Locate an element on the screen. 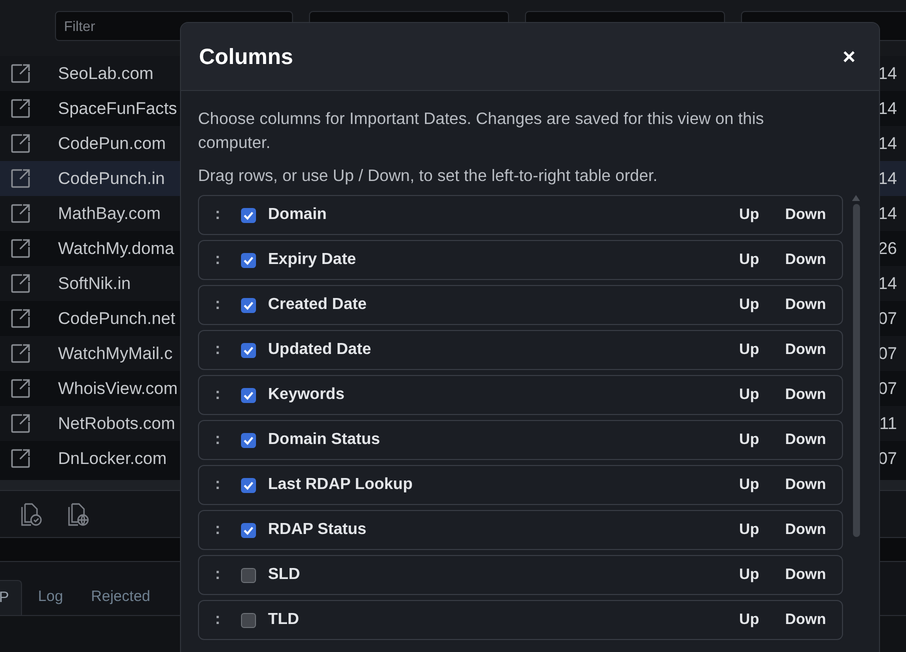  document-check-icon is located at coordinates (31, 514).